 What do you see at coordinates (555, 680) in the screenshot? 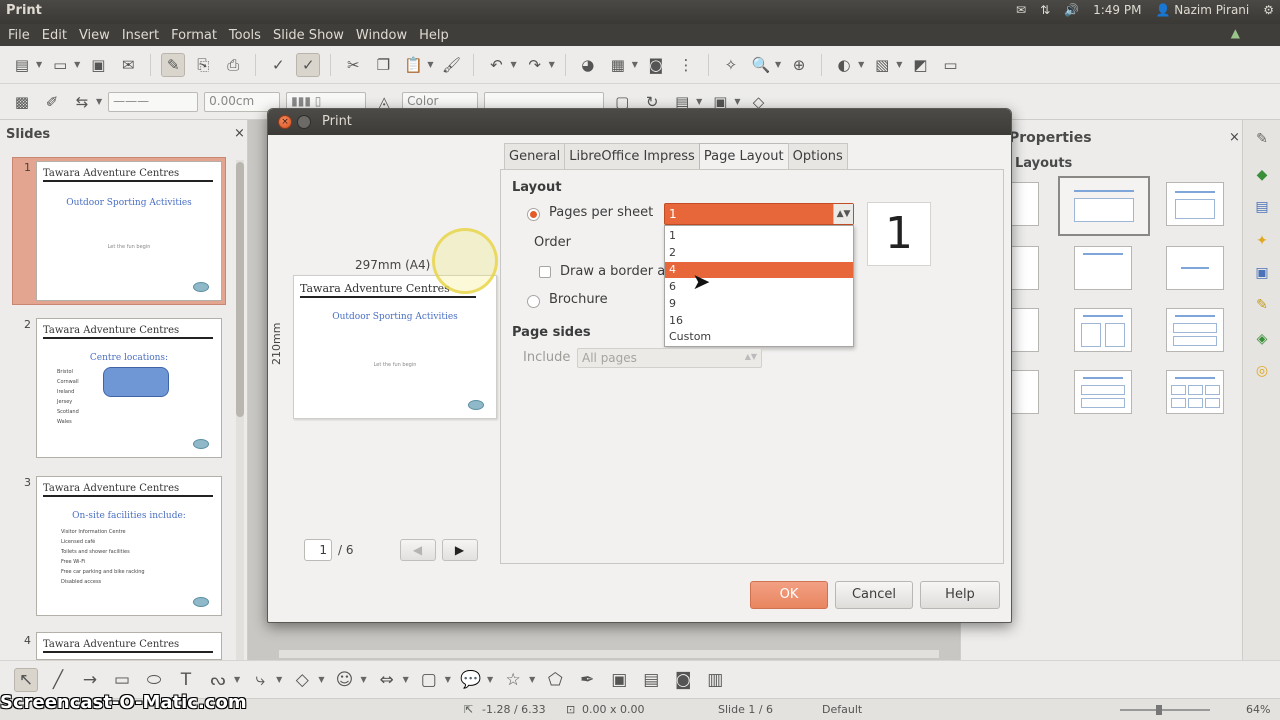
I see `points-icon: ⬠` at bounding box center [555, 680].